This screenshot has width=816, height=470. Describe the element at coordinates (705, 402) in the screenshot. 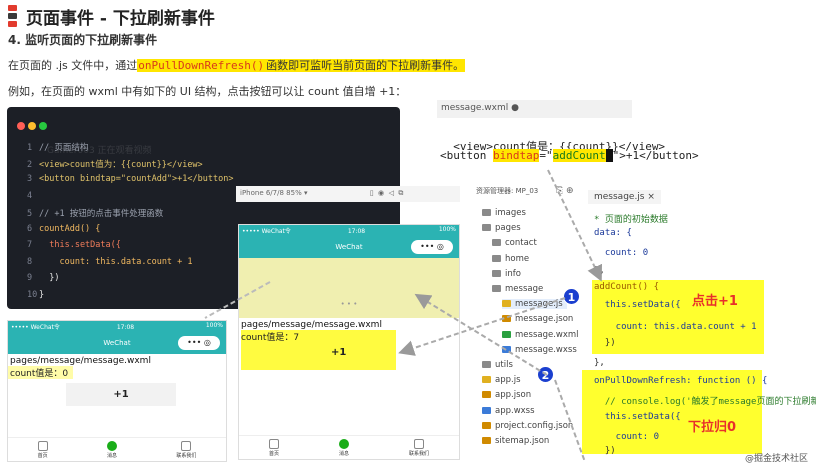

I see `js-code-line: // console.log('触发了message页面的下拉刷新')` at that location.